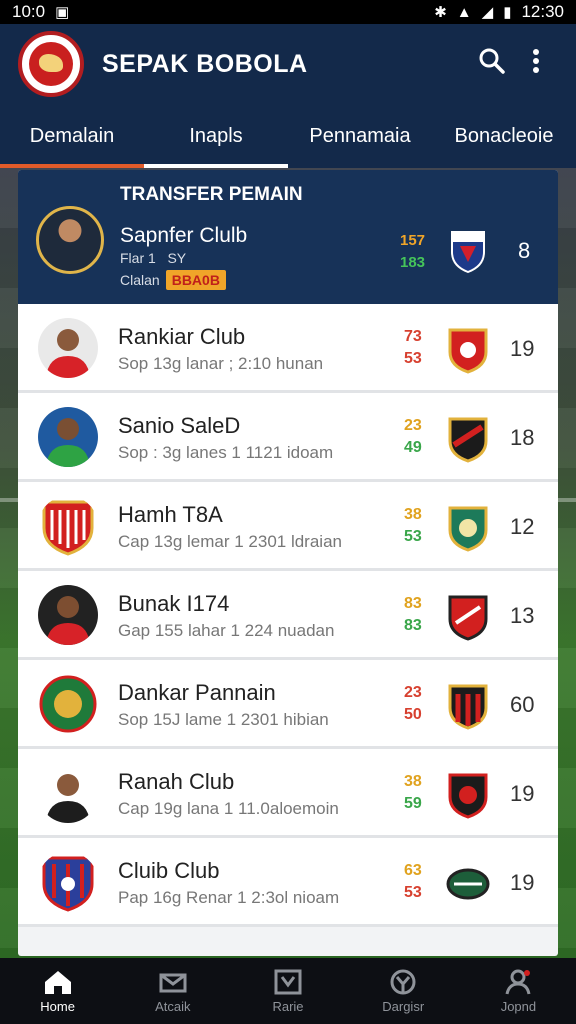 This screenshot has width=576, height=1024. Describe the element at coordinates (522, 704) in the screenshot. I see `row-number: 60` at that location.